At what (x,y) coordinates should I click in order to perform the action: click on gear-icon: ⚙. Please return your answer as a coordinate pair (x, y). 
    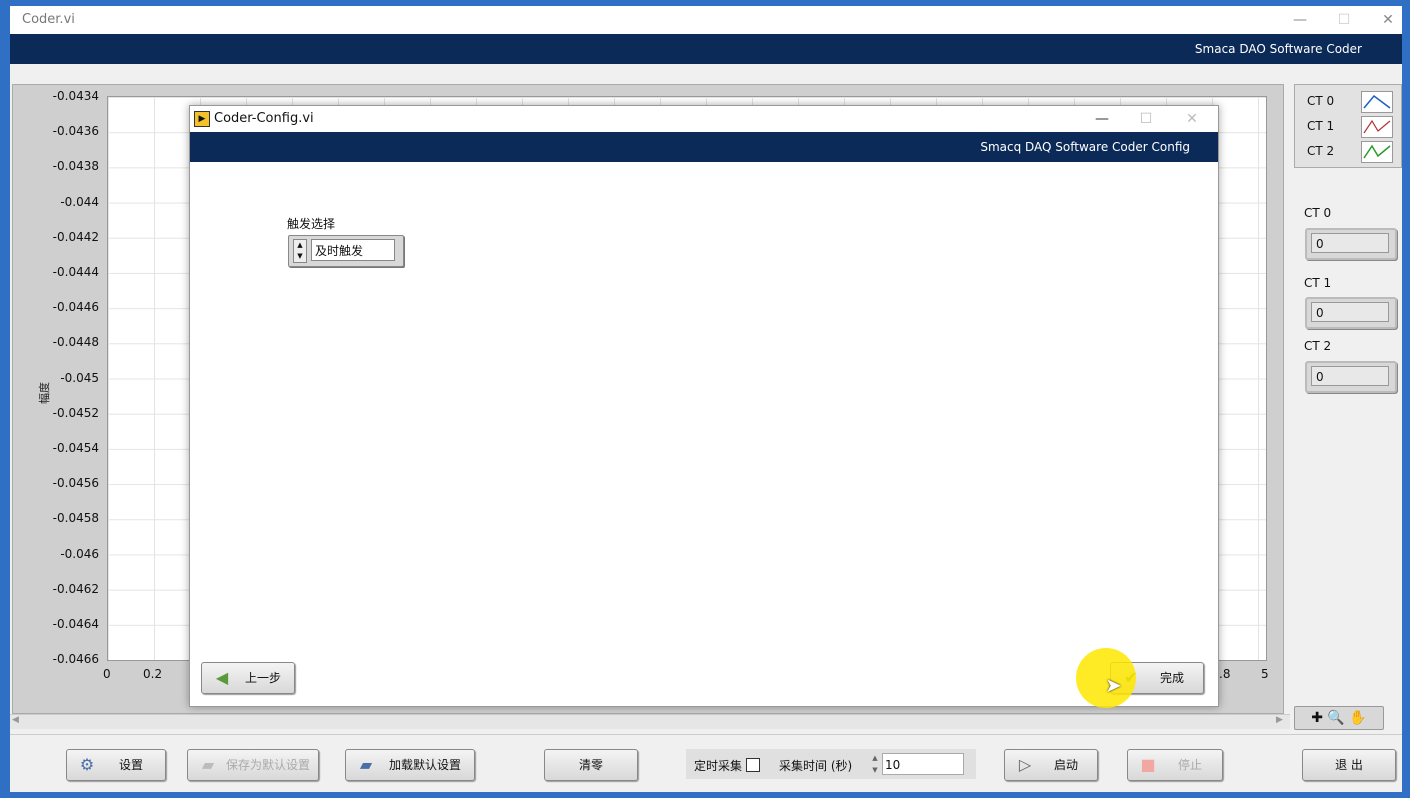
    Looking at the image, I should click on (87, 764).